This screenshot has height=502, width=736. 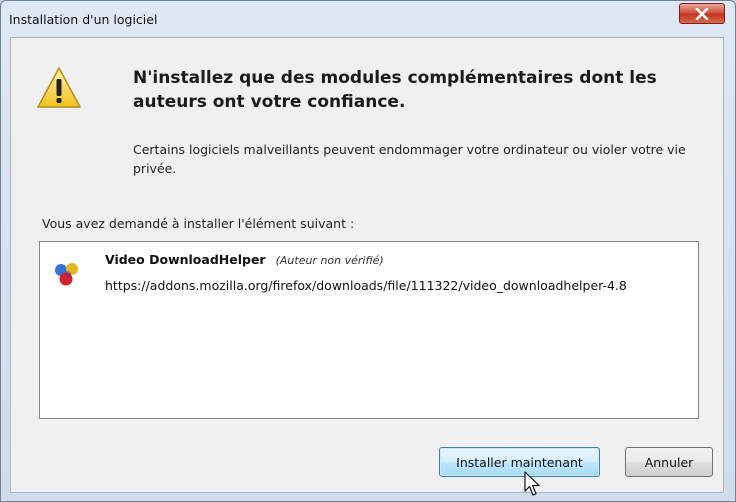 What do you see at coordinates (66, 274) in the screenshot?
I see `addon-icon` at bounding box center [66, 274].